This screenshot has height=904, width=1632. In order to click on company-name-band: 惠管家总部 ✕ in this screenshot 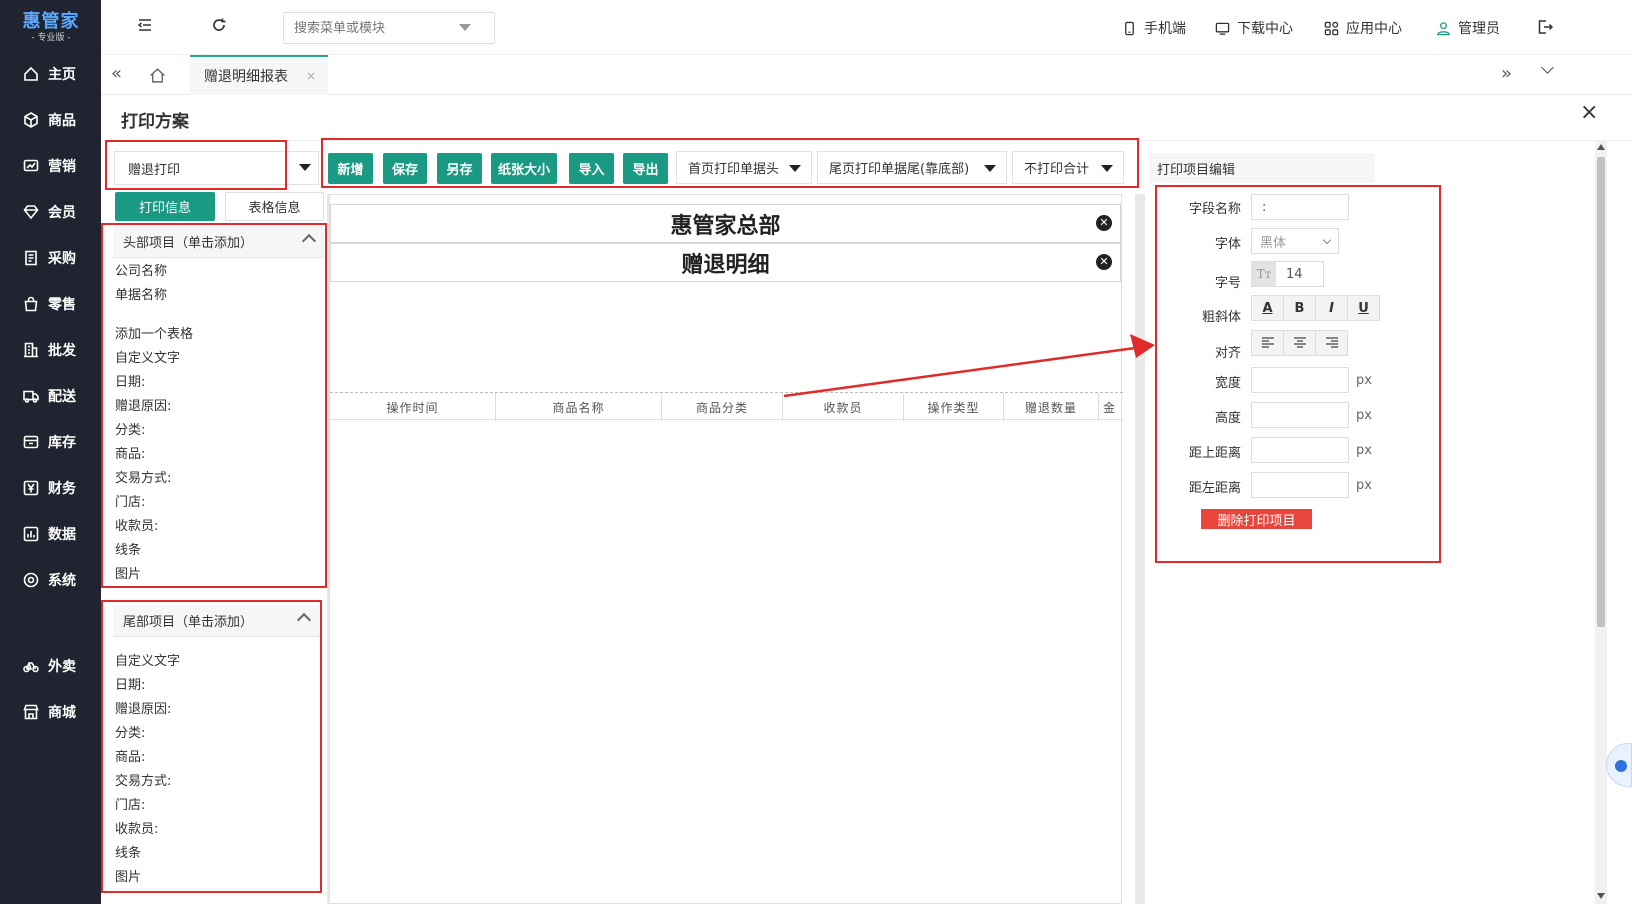, I will do `click(725, 223)`.